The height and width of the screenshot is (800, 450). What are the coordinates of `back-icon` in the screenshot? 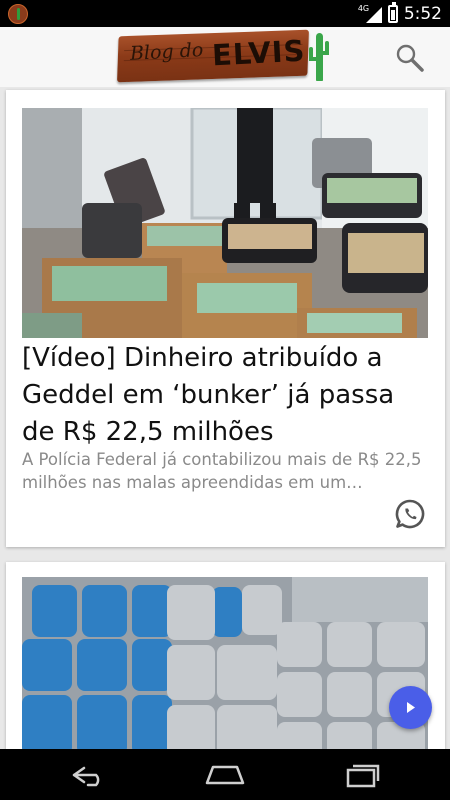 It's located at (86, 776).